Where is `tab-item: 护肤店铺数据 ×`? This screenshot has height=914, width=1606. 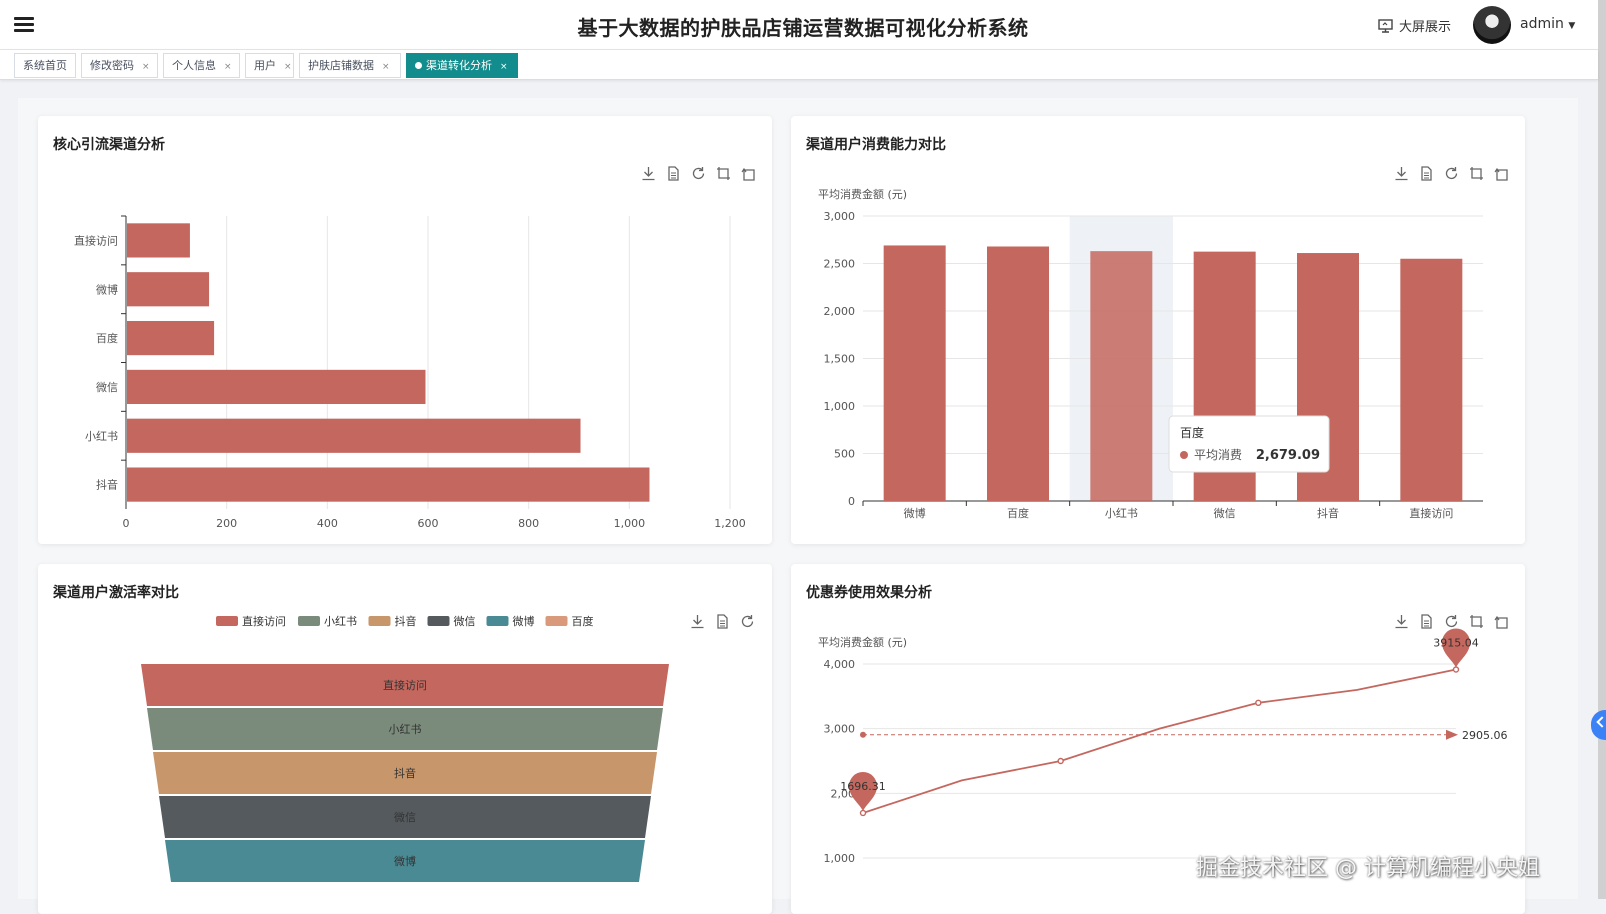 tab-item: 护肤店铺数据 × is located at coordinates (350, 65).